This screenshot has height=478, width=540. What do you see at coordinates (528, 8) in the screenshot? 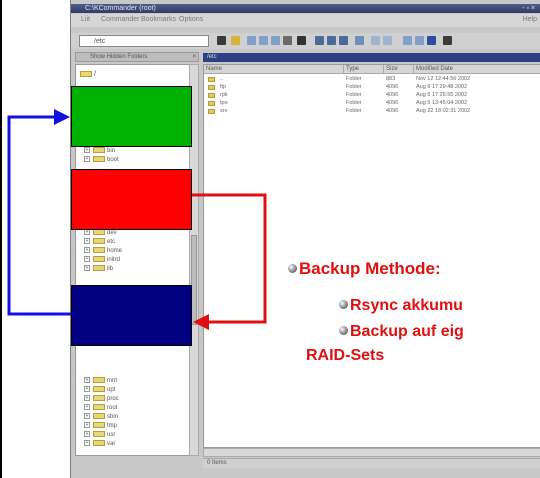
I see `window-controls: - ▫ ×` at bounding box center [528, 8].